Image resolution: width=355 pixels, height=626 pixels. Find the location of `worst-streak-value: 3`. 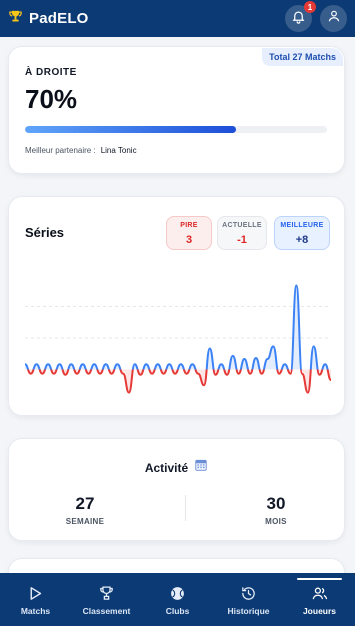

worst-streak-value: 3 is located at coordinates (189, 240).